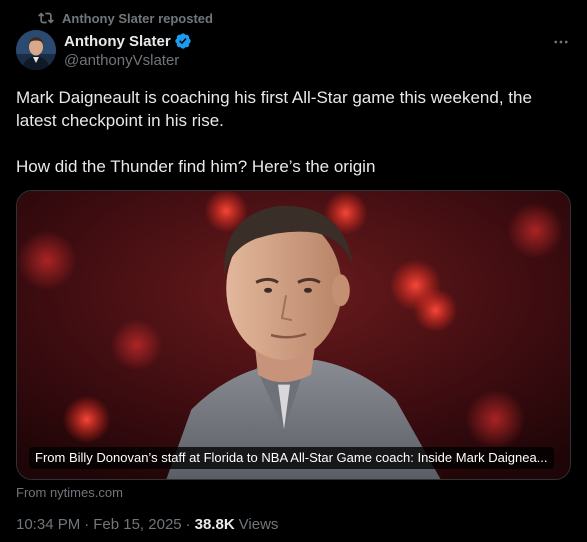 Image resolution: width=587 pixels, height=542 pixels. I want to click on repost-header: Anthony Slater reposted, so click(125, 18).